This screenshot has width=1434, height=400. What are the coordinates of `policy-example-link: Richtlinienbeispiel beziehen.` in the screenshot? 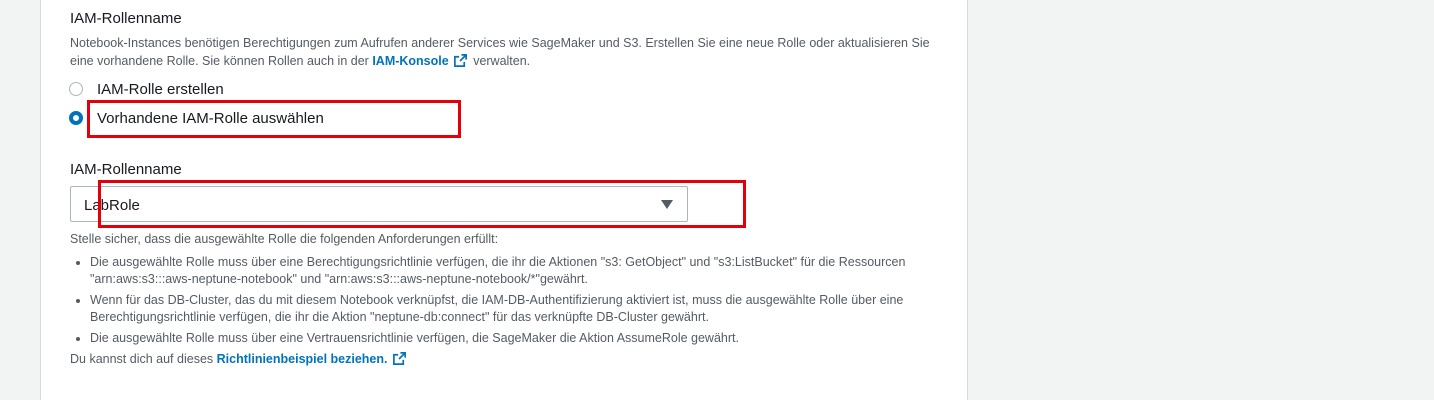 It's located at (313, 359).